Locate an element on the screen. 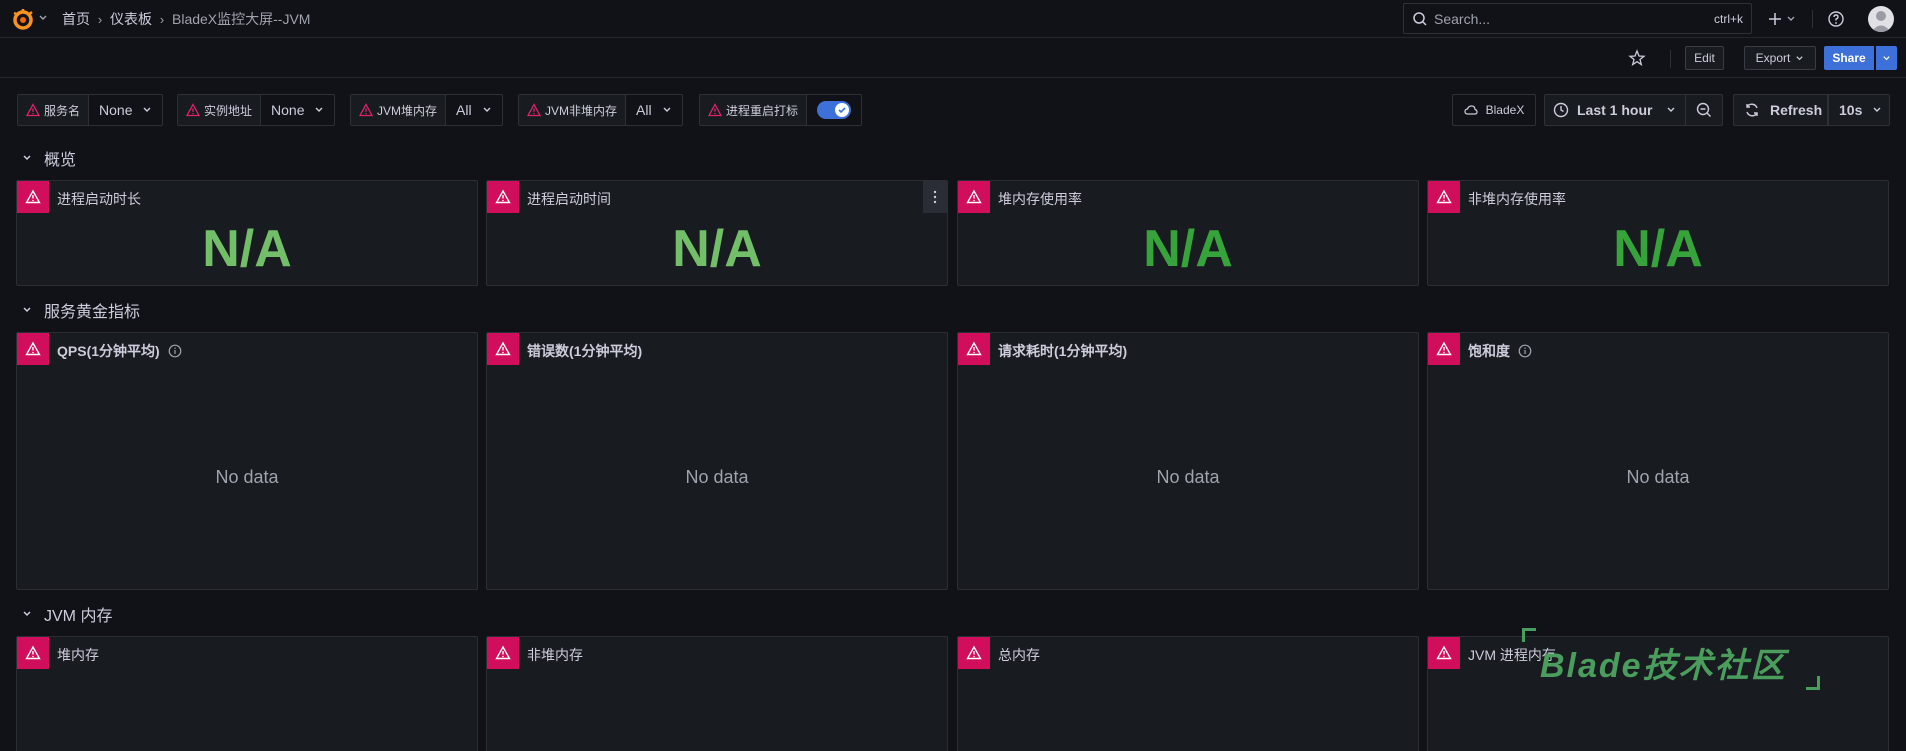 The width and height of the screenshot is (1906, 751). nav-divider is located at coordinates (1812, 19).